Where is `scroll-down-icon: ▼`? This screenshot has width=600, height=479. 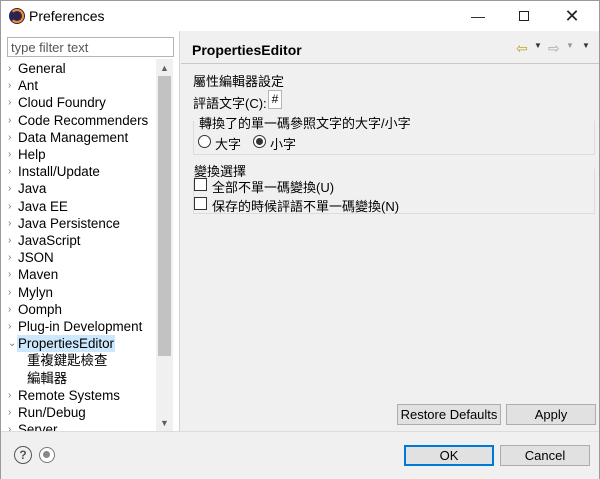
scroll-down-icon: ▼ is located at coordinates (164, 422).